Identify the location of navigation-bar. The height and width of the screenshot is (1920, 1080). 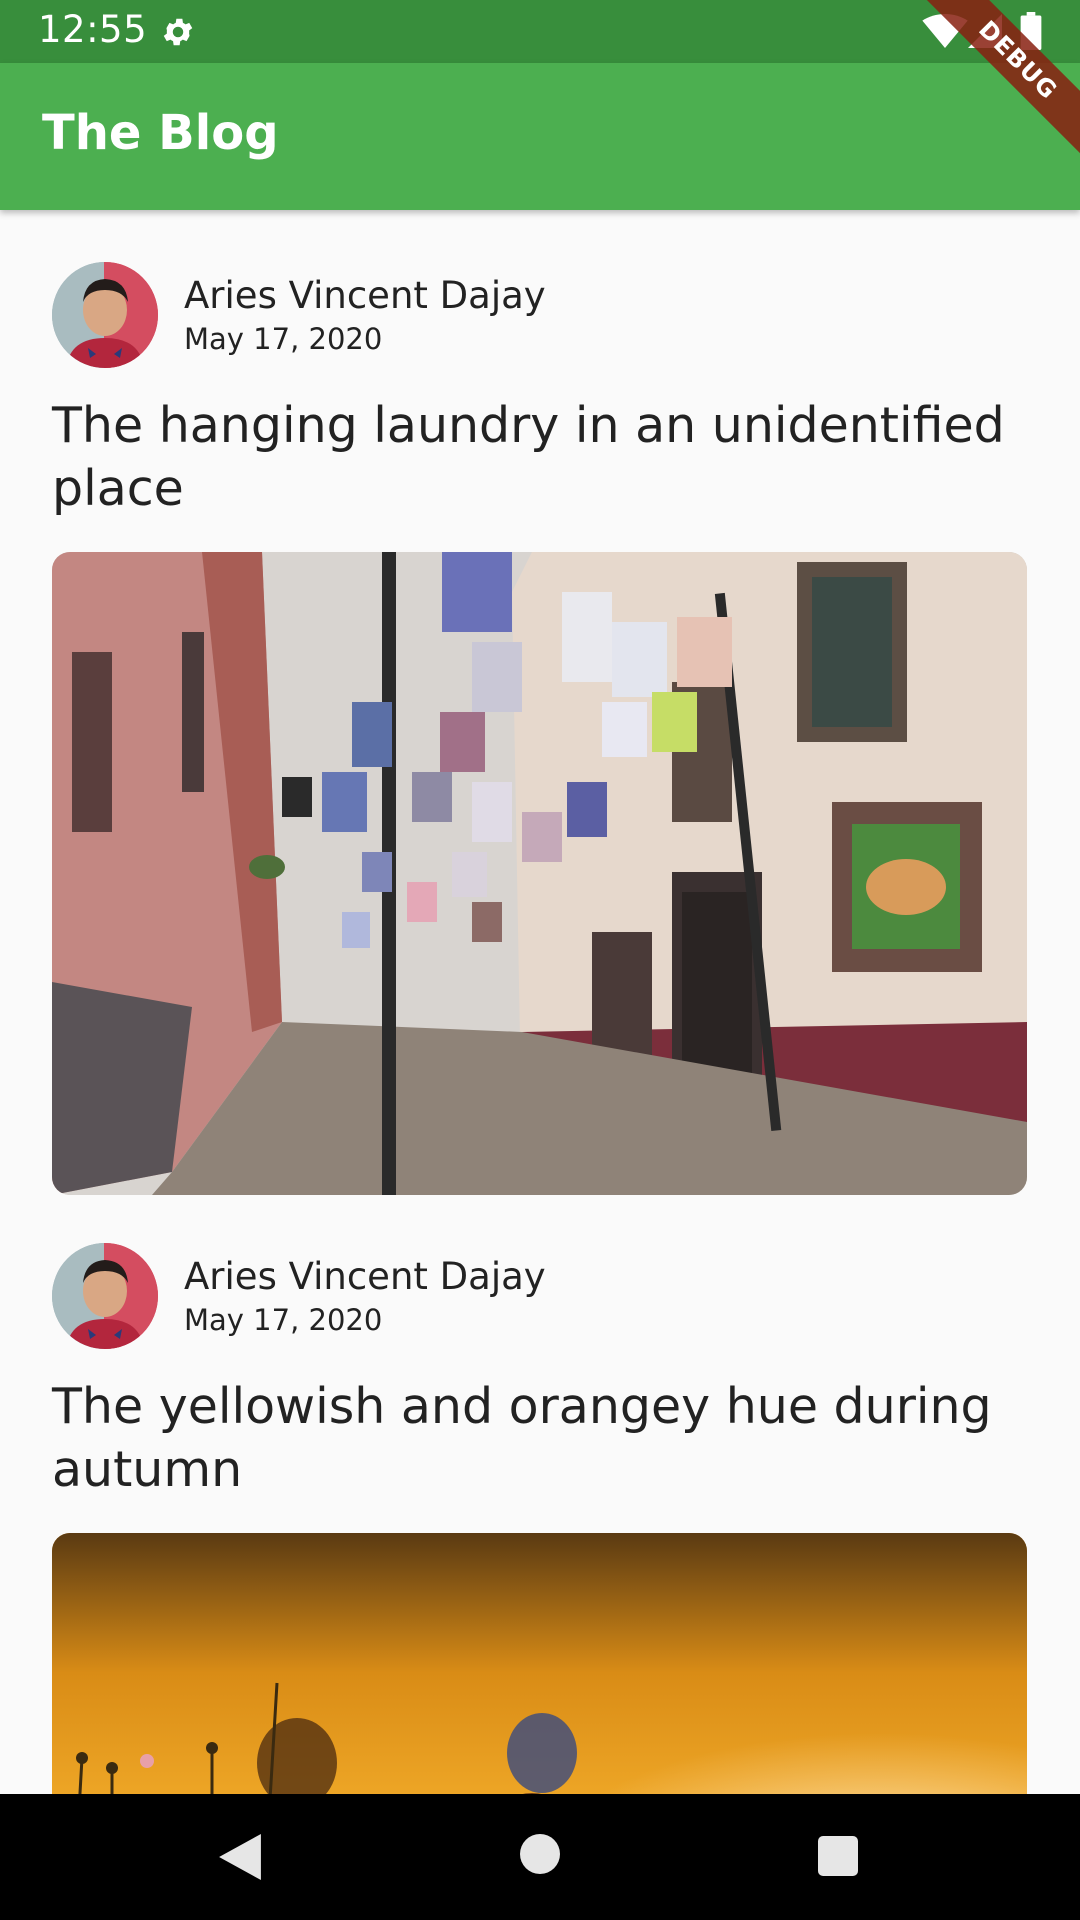
(540, 1857).